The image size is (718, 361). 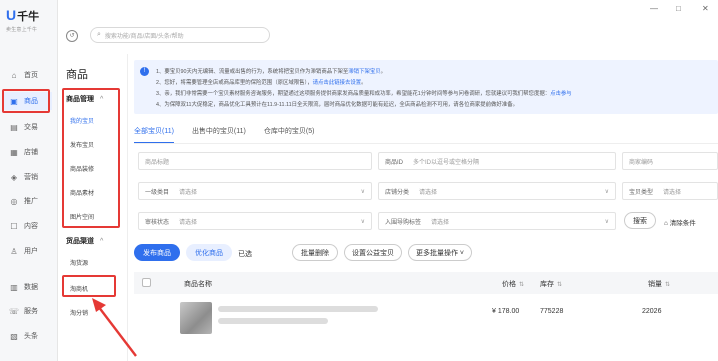 What do you see at coordinates (497, 221) in the screenshot?
I see `guide-tag-select: 入围导购标签 请选择 ∨` at bounding box center [497, 221].